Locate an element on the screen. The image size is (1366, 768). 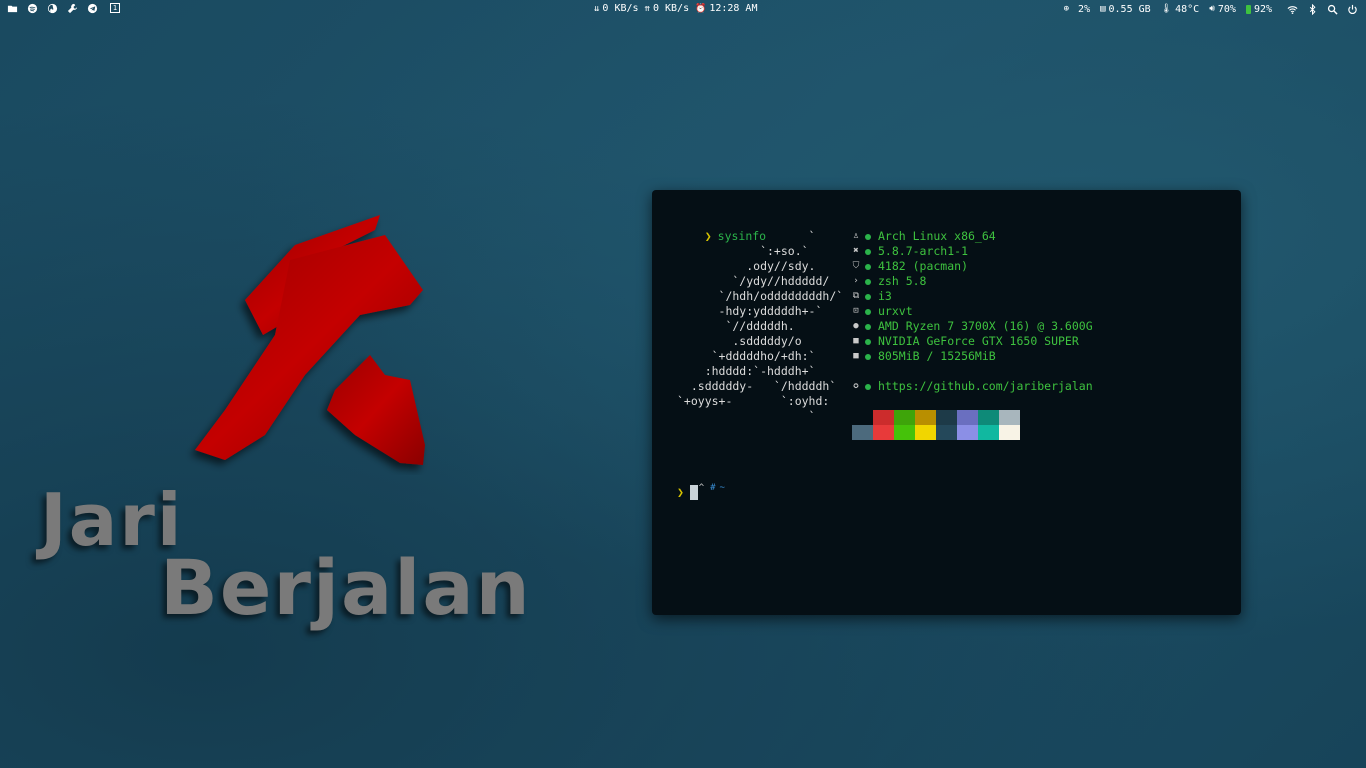
settings-tool-icon is located at coordinates (72, 8).